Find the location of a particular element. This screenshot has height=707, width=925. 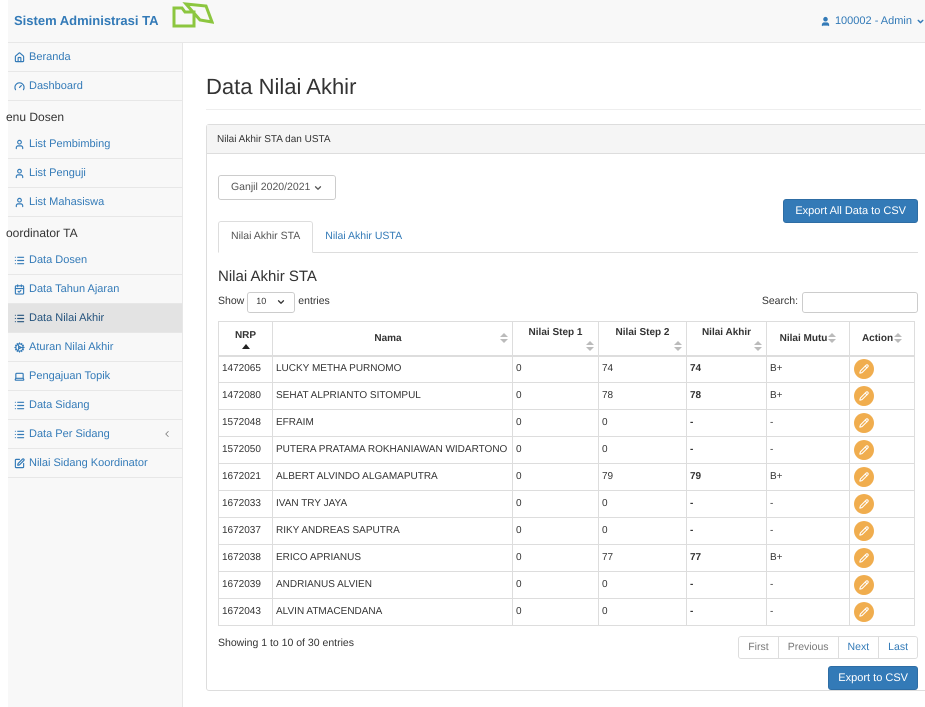

page-title: Data Nilai Akhir is located at coordinates (282, 87).